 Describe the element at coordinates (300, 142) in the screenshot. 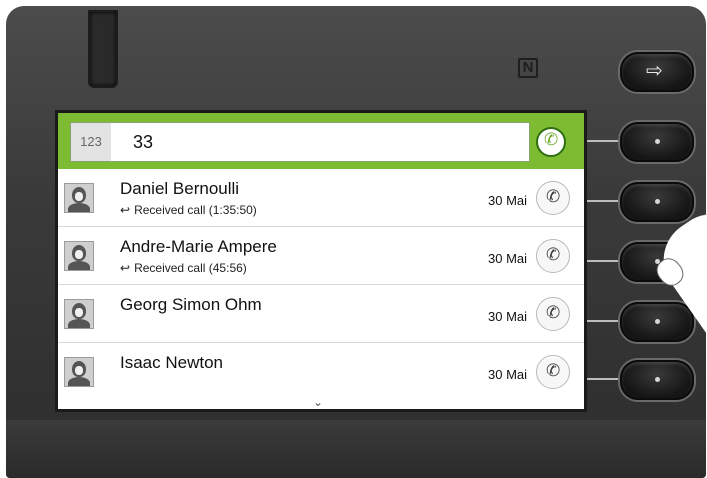

I see `dial-input: 123 33` at that location.